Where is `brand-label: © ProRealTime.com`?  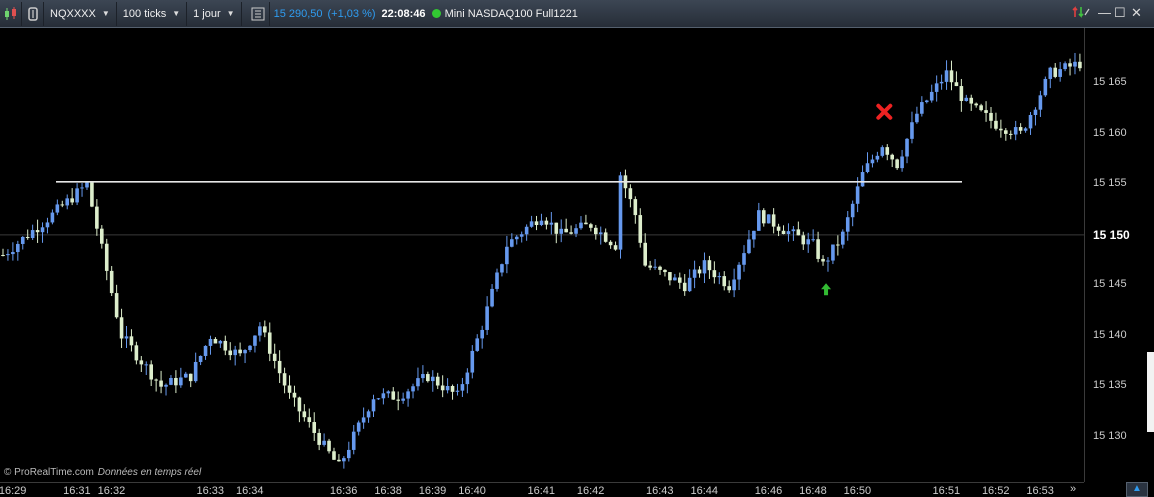 brand-label: © ProRealTime.com is located at coordinates (49, 472).